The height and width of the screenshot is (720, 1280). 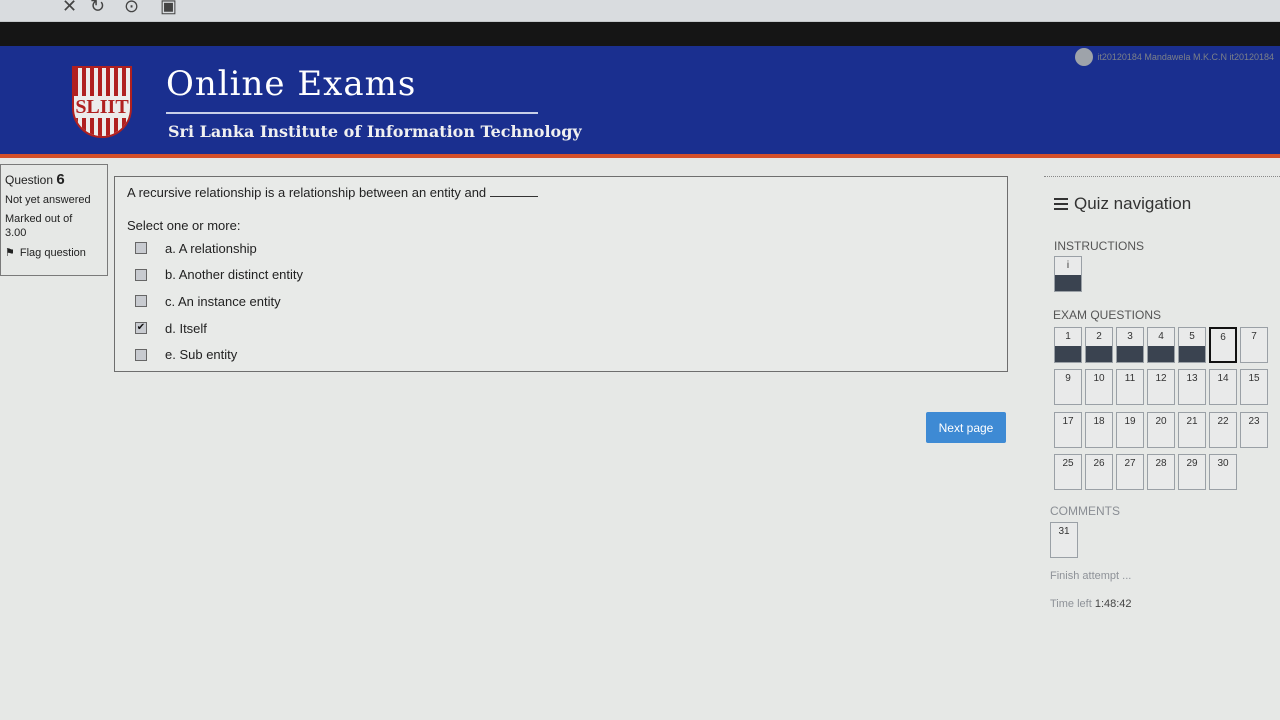 I want to click on next-page-button: Next page, so click(x=966, y=427).